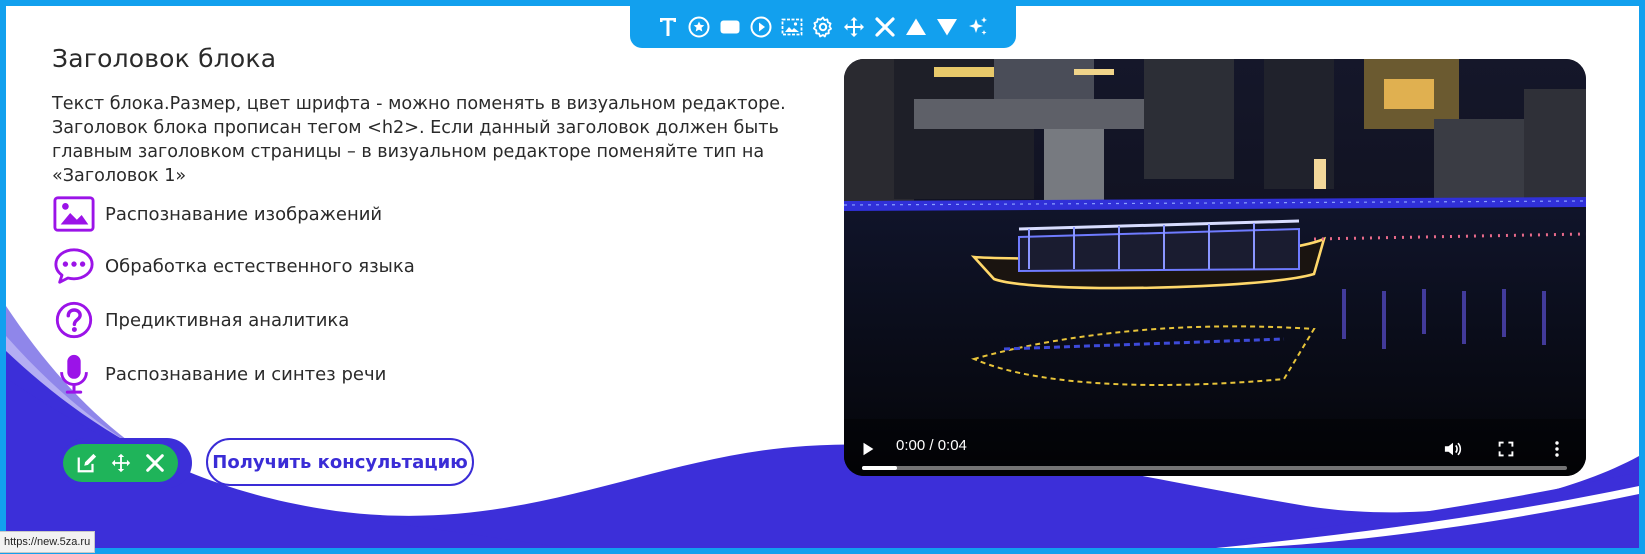 The height and width of the screenshot is (554, 1645). What do you see at coordinates (1557, 449) in the screenshot?
I see `more-options-icon` at bounding box center [1557, 449].